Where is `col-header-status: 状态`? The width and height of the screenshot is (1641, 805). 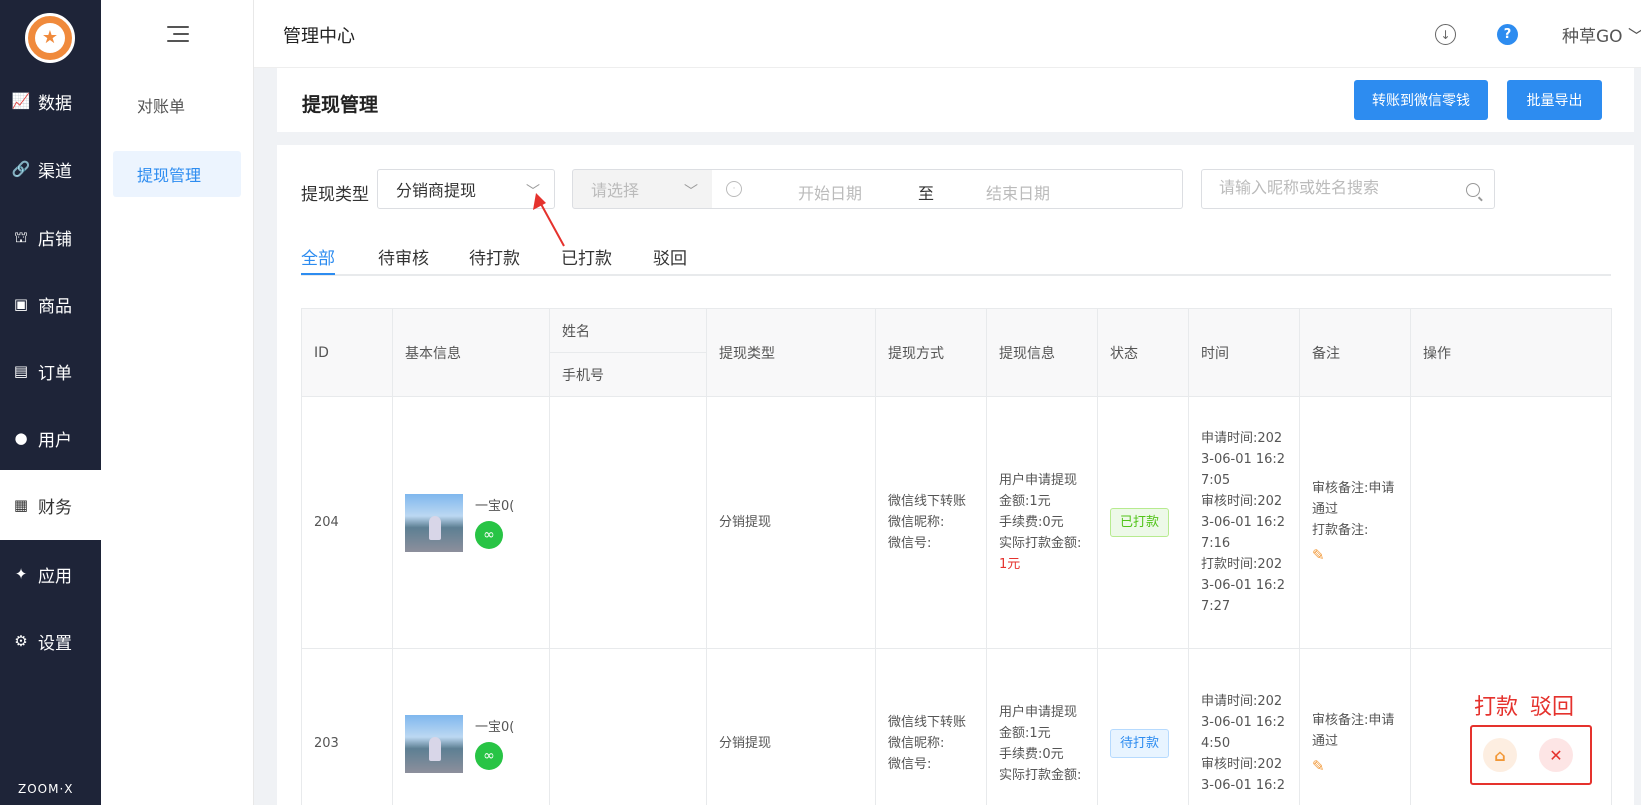
col-header-status: 状态 is located at coordinates (1143, 352).